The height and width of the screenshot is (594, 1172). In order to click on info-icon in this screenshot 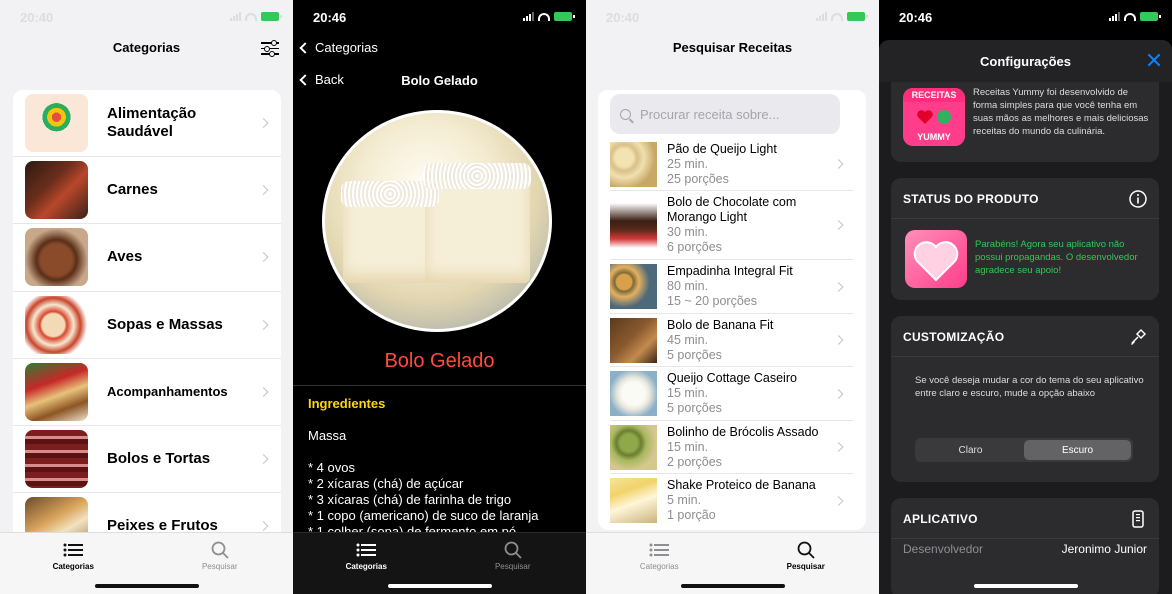, I will do `click(1138, 199)`.